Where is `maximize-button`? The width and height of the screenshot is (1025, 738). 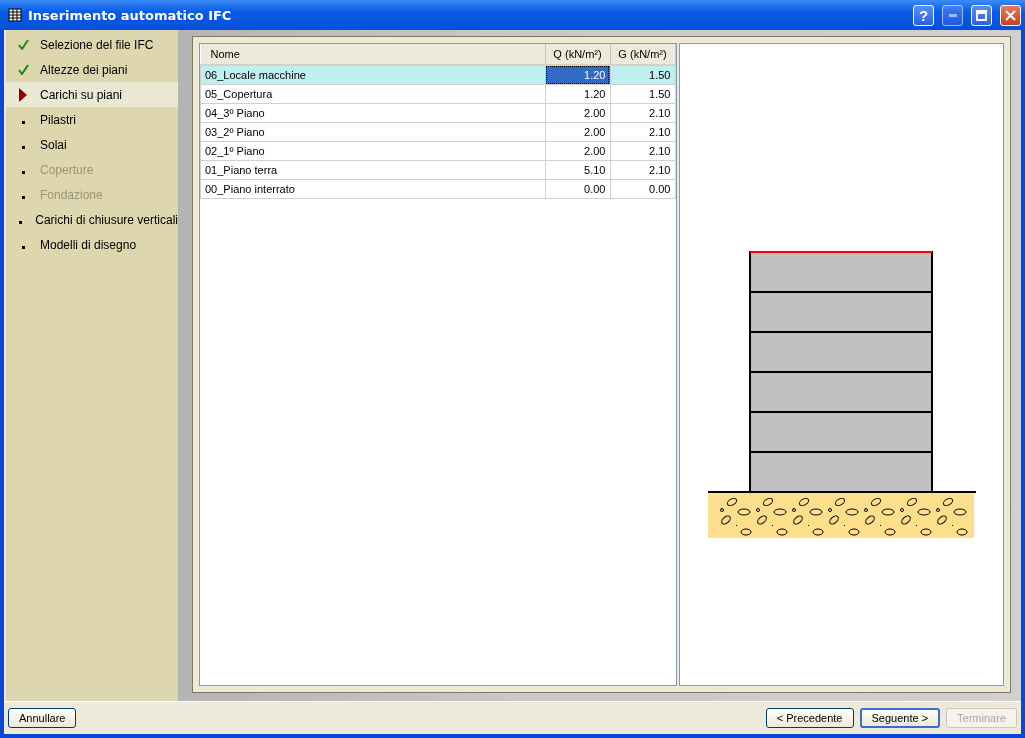 maximize-button is located at coordinates (981, 15).